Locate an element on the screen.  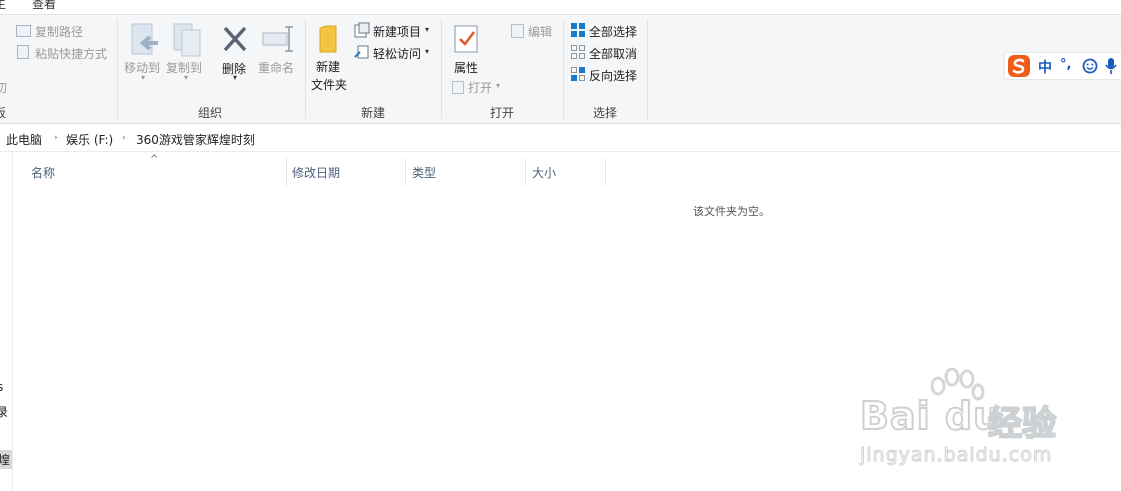
tab-view: 查看 is located at coordinates (44, 6).